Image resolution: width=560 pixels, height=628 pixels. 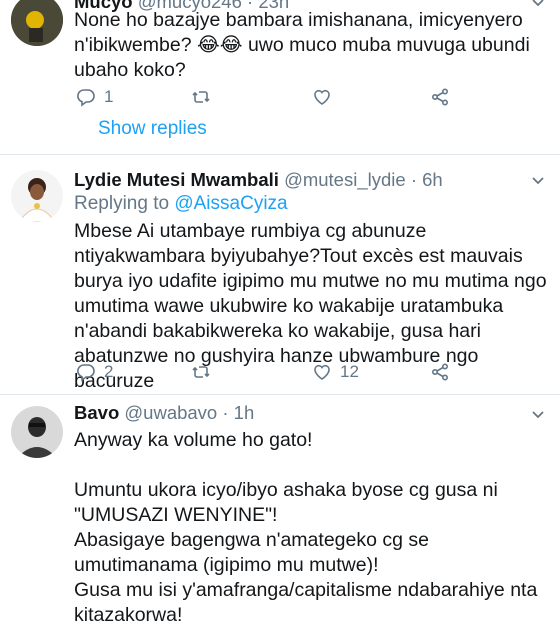 I want to click on tweet-header: Bavo @uwabavo · 1h, so click(x=164, y=413).